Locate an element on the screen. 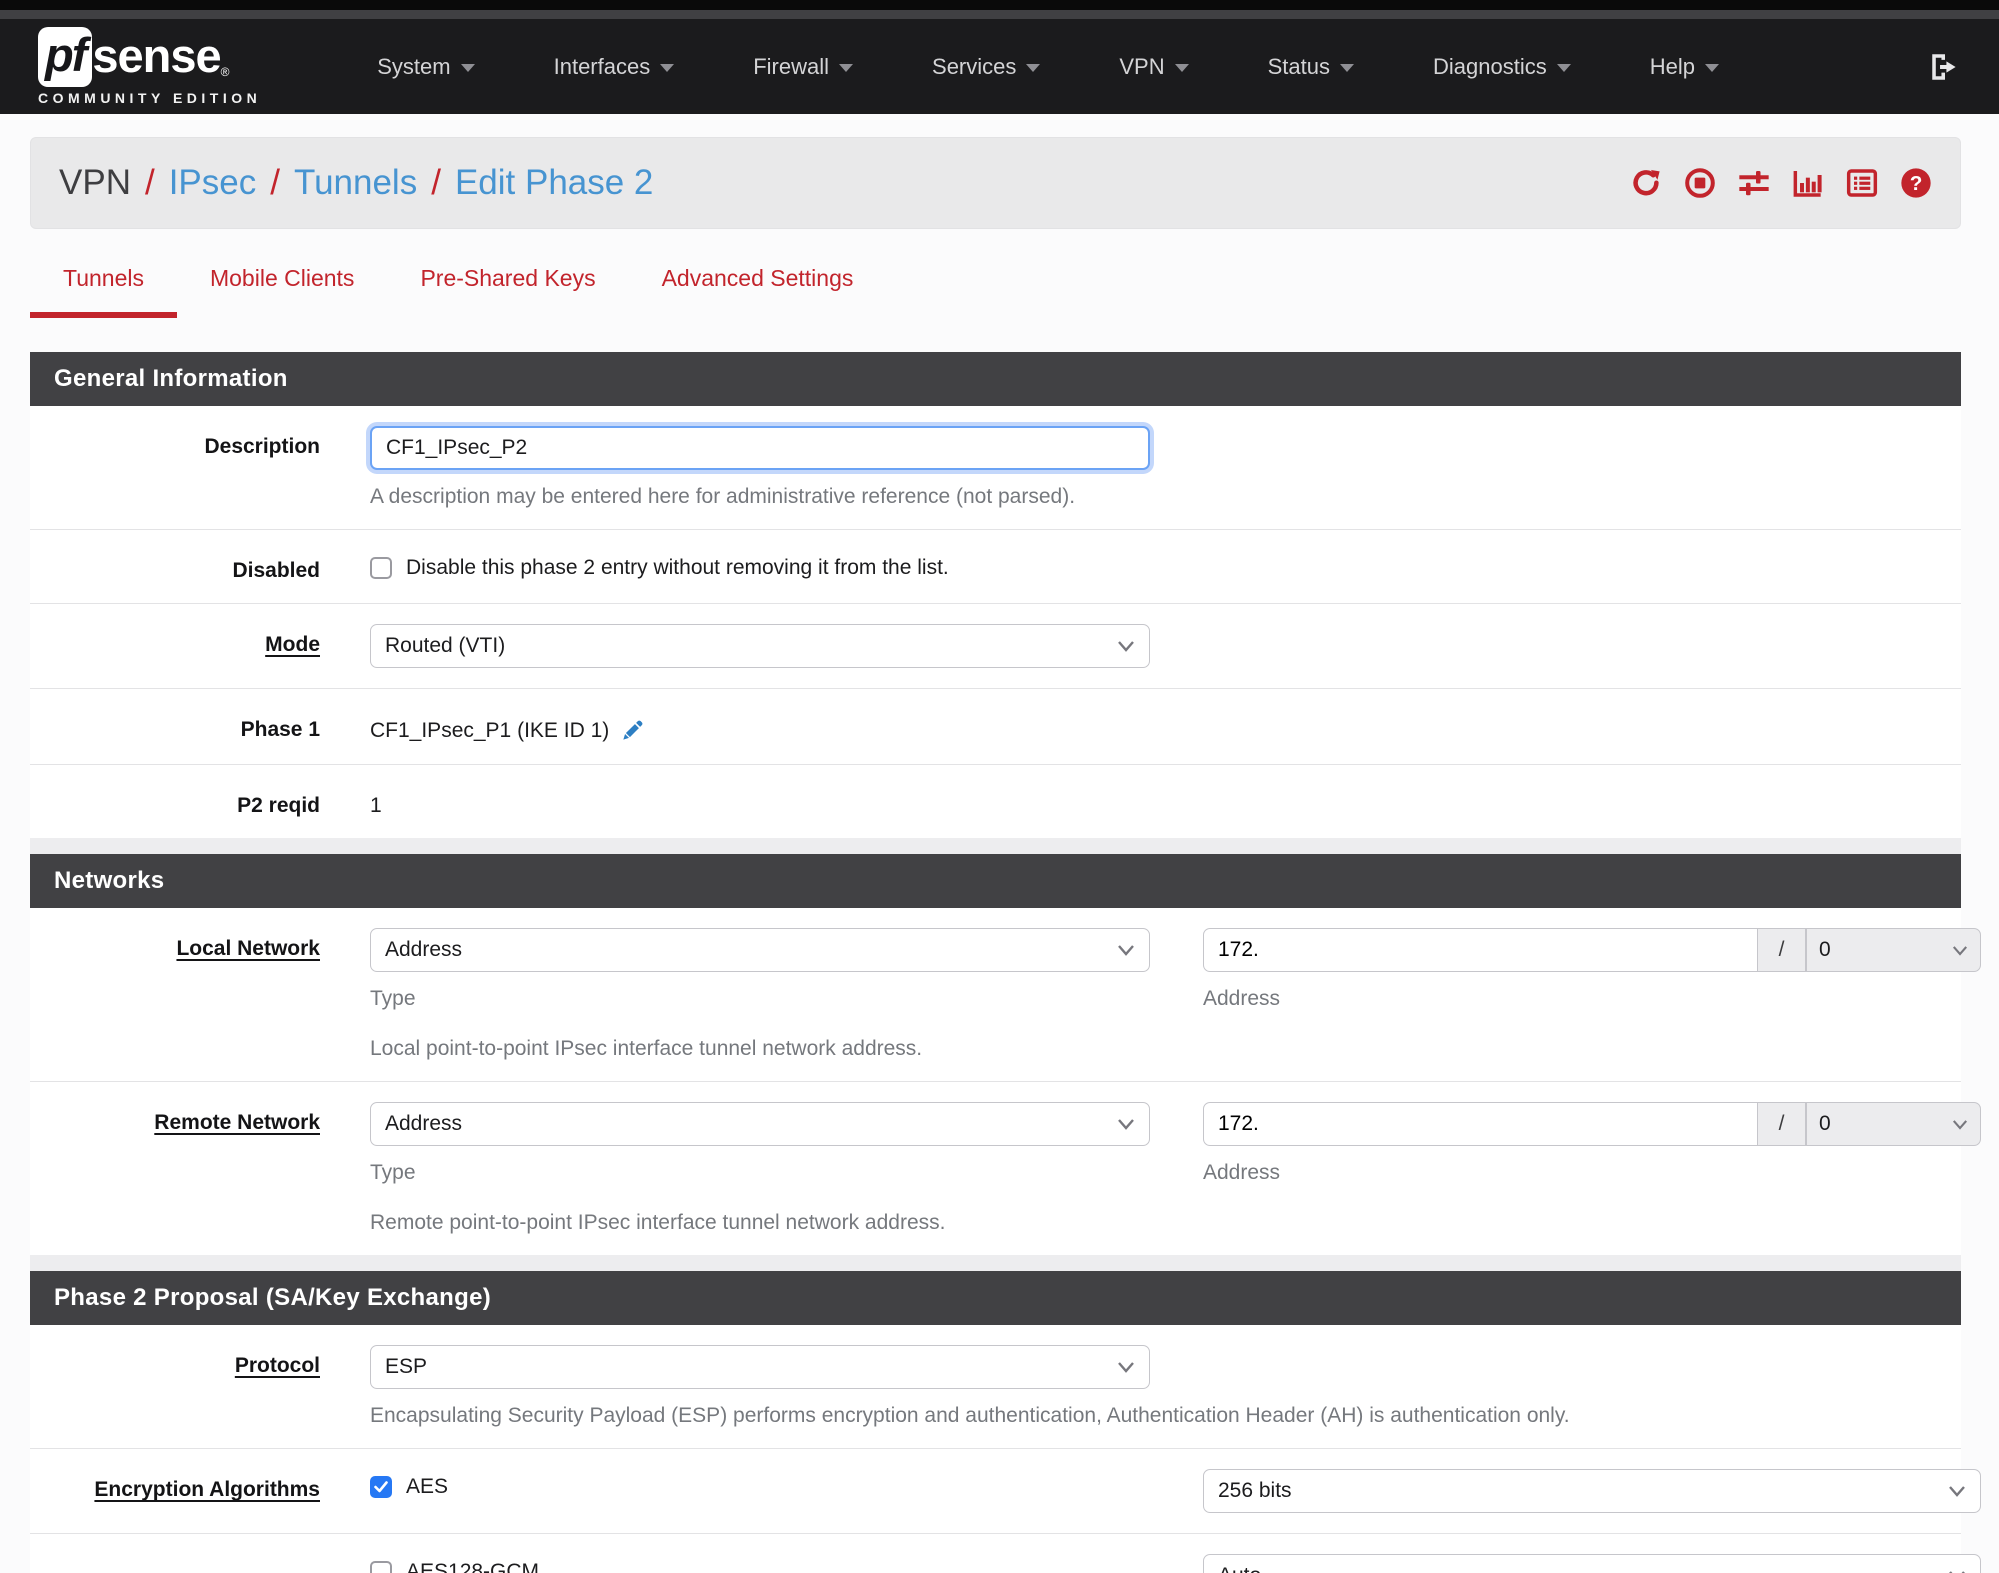  menu-firewall-label: Firewall is located at coordinates (791, 66).